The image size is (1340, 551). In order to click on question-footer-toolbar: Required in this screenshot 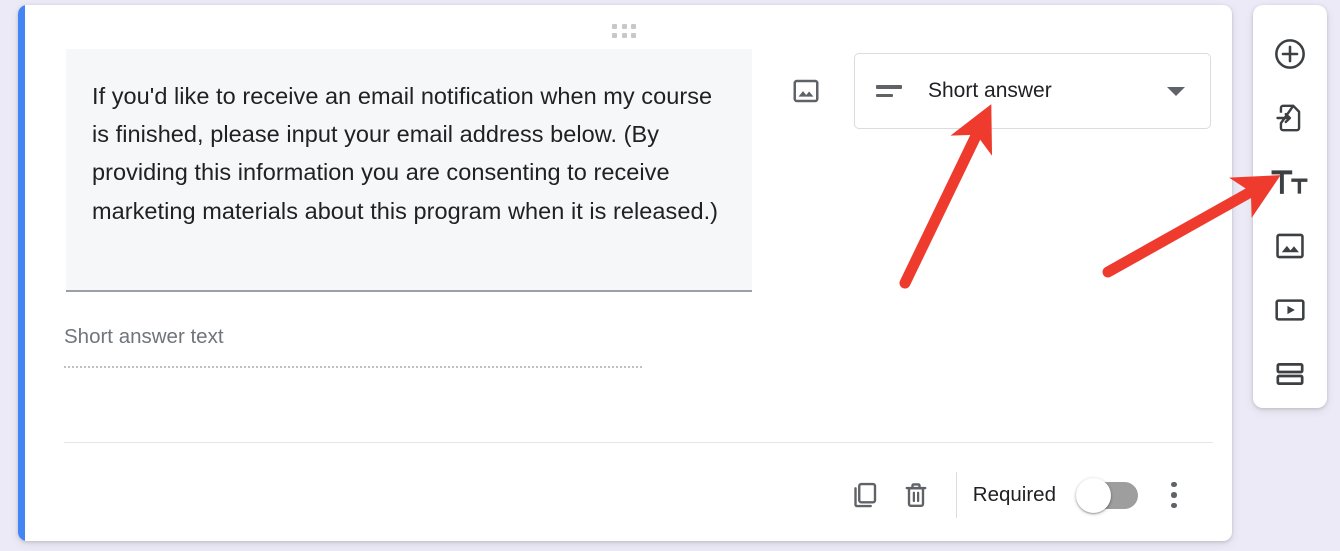, I will do `click(1017, 495)`.